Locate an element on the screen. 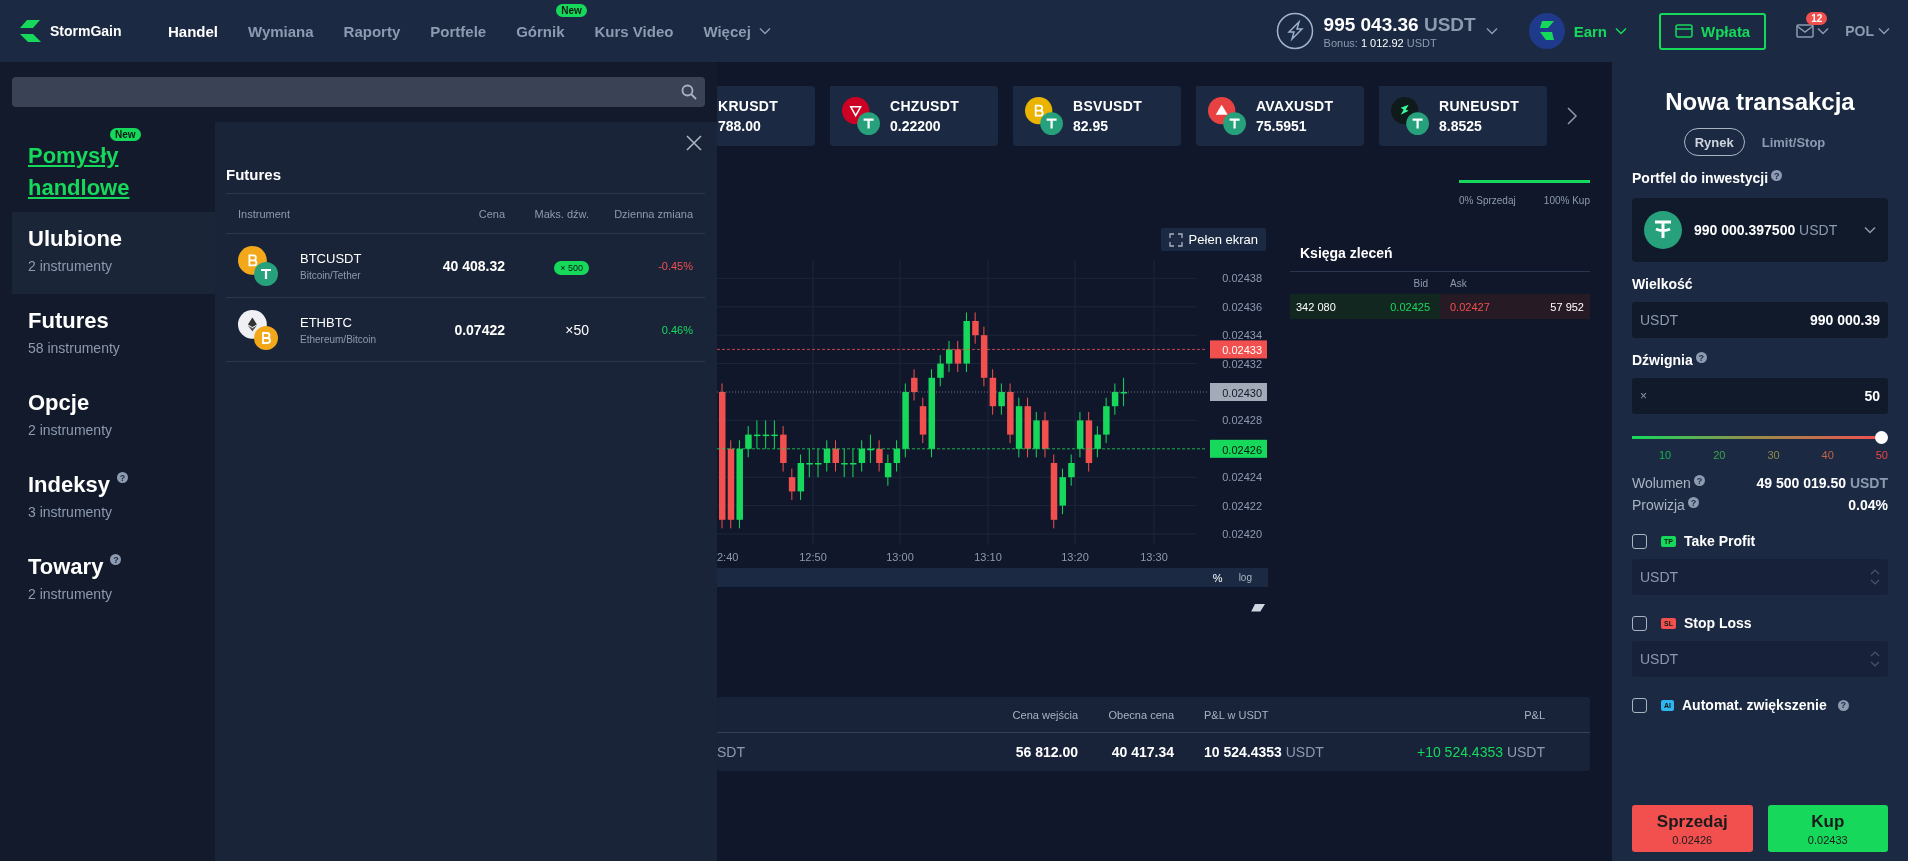  tick-label: 30 is located at coordinates (1773, 455).